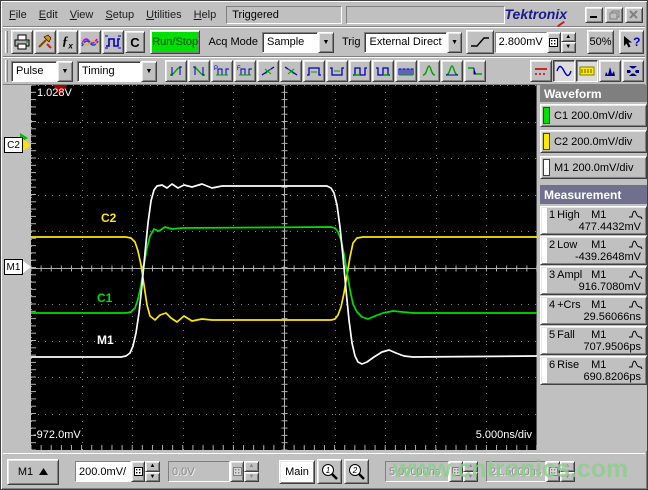 This screenshot has height=490, width=648. I want to click on measurement-item-ampl: 3 Ampl M1 916.7080mV, so click(593, 280).